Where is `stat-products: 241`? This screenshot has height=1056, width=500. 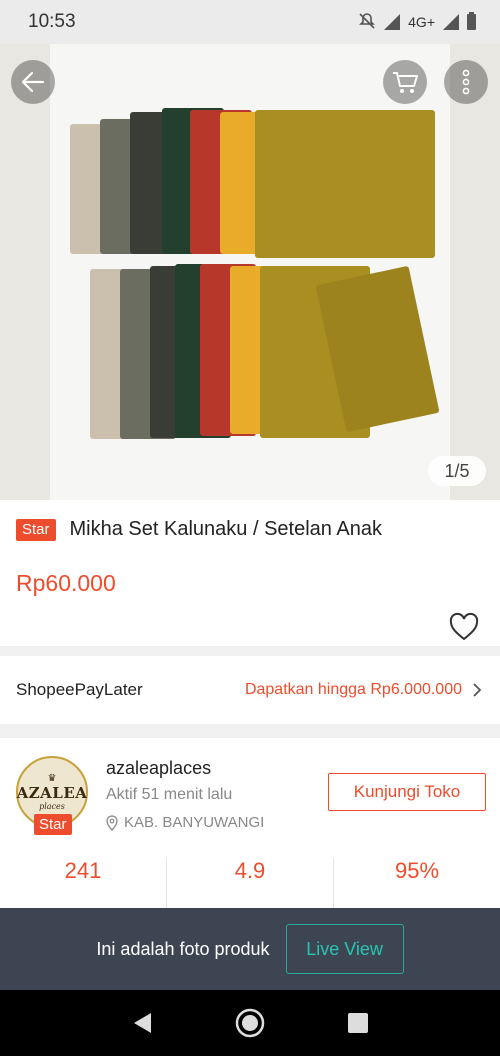 stat-products: 241 is located at coordinates (83, 883).